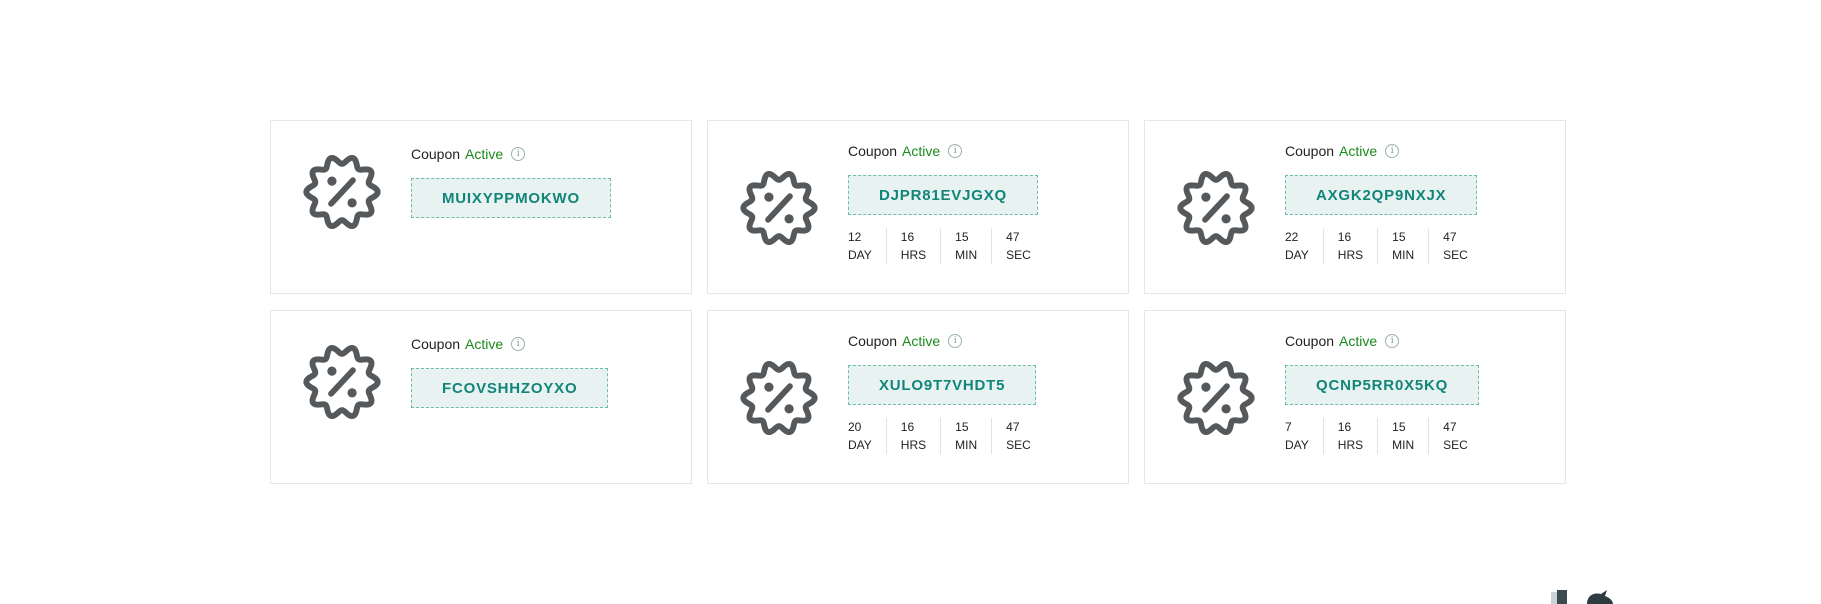  Describe the element at coordinates (1288, 427) in the screenshot. I see `countdown-days-value: 7` at that location.